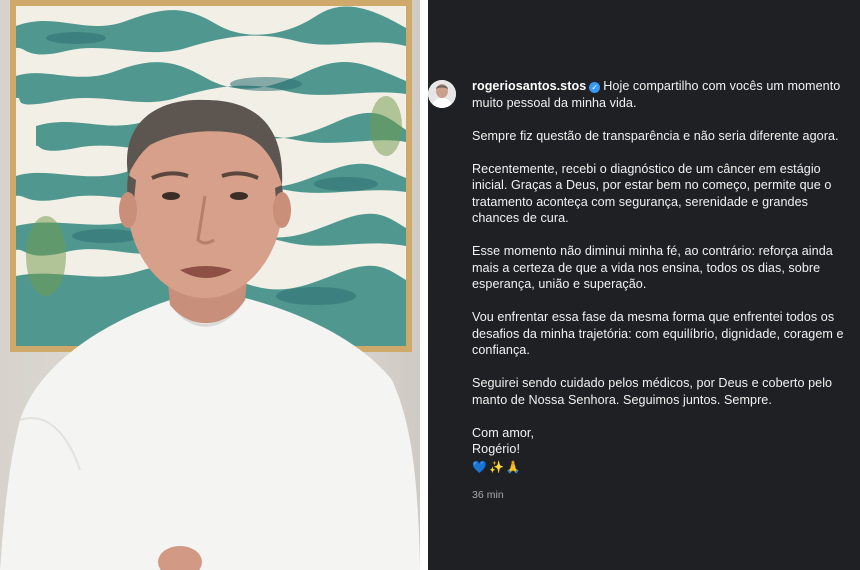 This screenshot has width=860, height=570. I want to click on post-timestamp: 36 min, so click(661, 495).